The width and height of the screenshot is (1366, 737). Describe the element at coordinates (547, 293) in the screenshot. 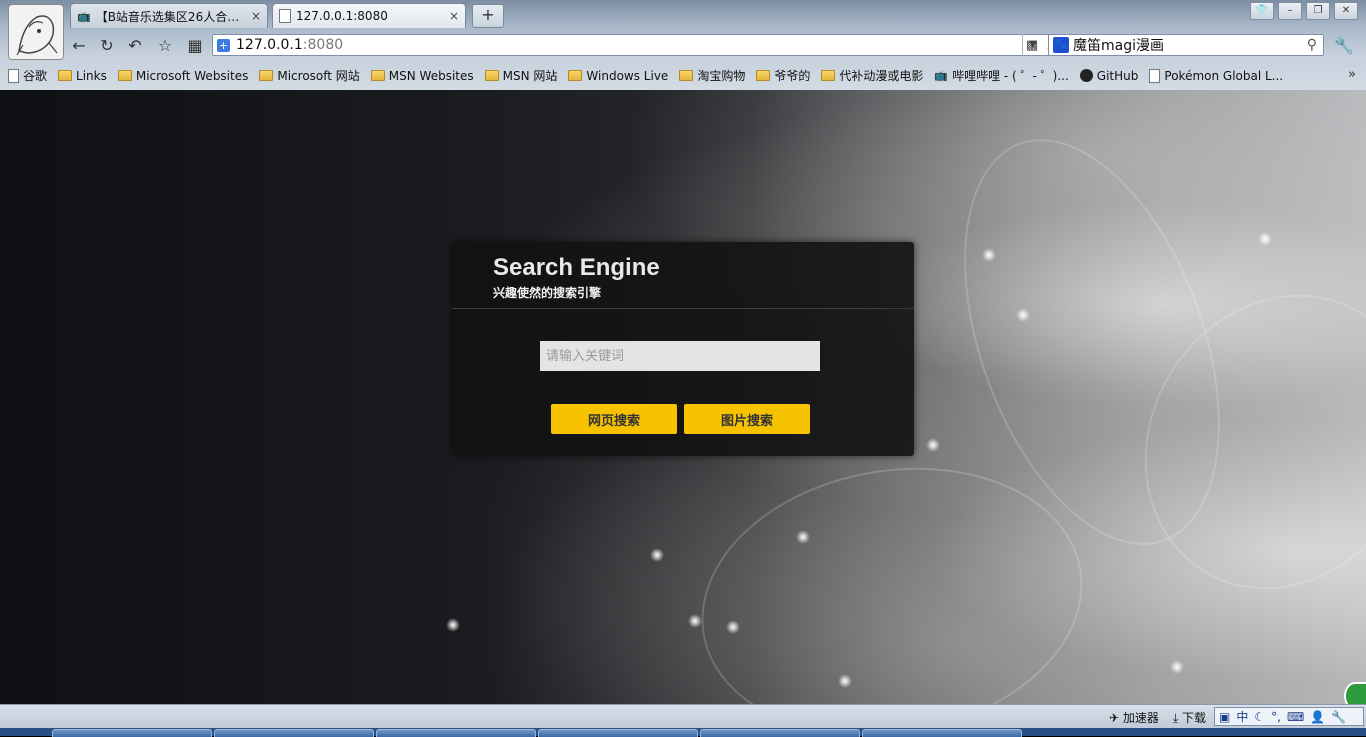

I see `page-subtitle: 兴趣使然的搜索引擎` at that location.